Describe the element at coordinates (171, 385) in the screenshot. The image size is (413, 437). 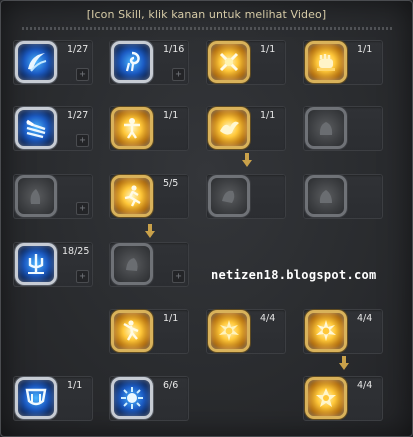
I see `skill-level: 6/6` at that location.